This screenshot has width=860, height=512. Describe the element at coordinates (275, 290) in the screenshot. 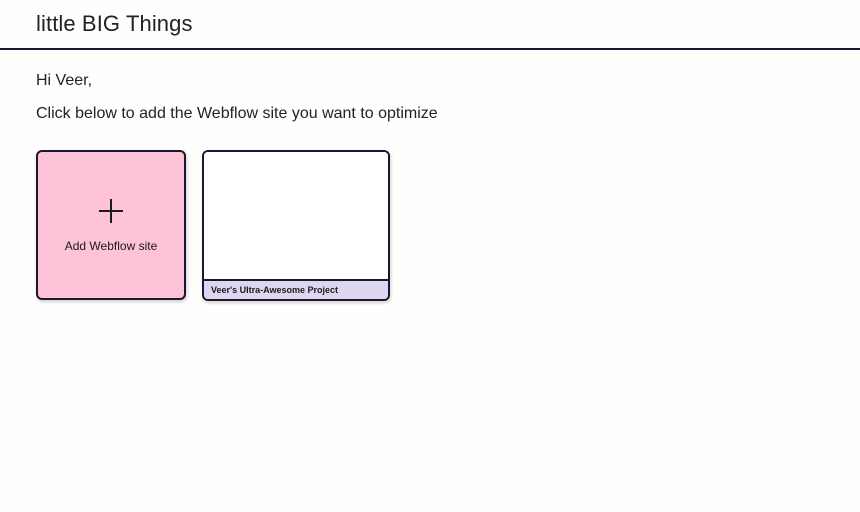

I see `site-name: Veer's Ultra-Awesome Project` at that location.